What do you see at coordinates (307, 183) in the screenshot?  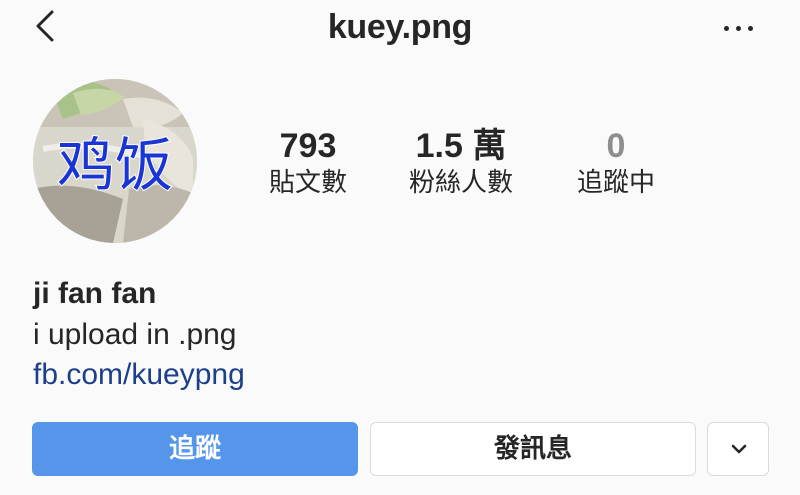 I see `stat-posts-label: 貼文數` at bounding box center [307, 183].